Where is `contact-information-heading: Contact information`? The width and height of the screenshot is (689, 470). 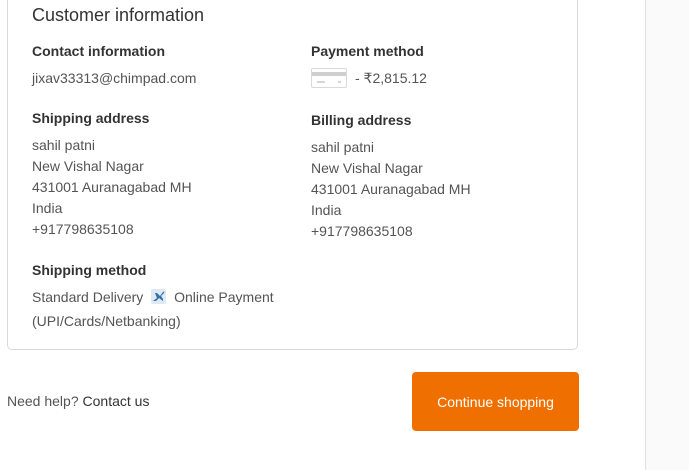 contact-information-heading: Contact information is located at coordinates (98, 51).